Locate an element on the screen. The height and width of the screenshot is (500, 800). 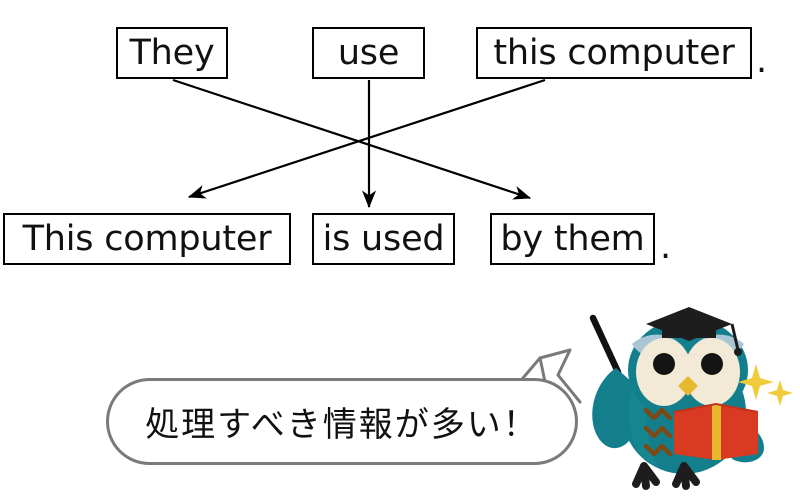
speech-bubble: 処理すべき情報が多い！ is located at coordinates (342, 421).